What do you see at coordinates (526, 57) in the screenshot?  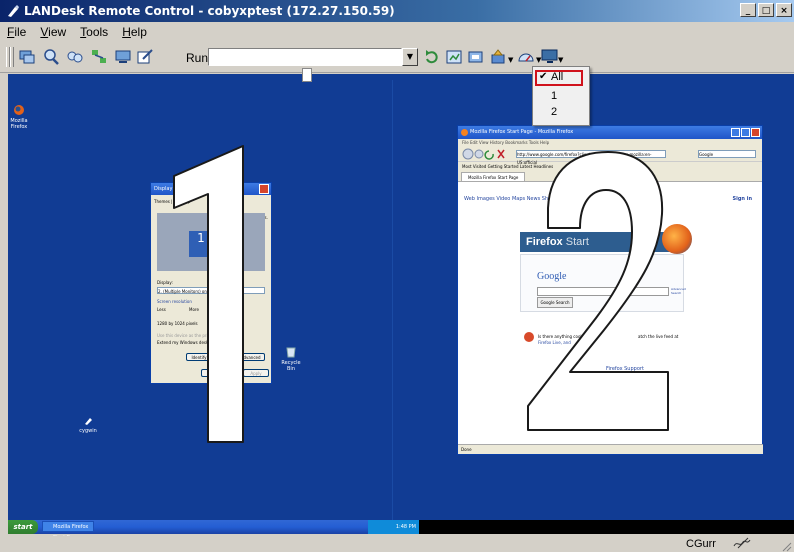 I see `speed-icon` at bounding box center [526, 57].